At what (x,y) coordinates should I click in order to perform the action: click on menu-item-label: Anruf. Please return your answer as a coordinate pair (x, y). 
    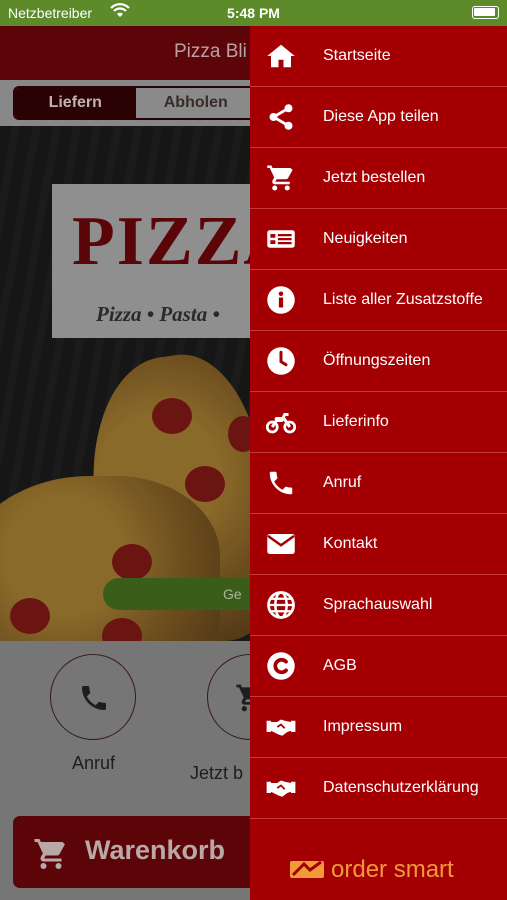
    Looking at the image, I should click on (342, 482).